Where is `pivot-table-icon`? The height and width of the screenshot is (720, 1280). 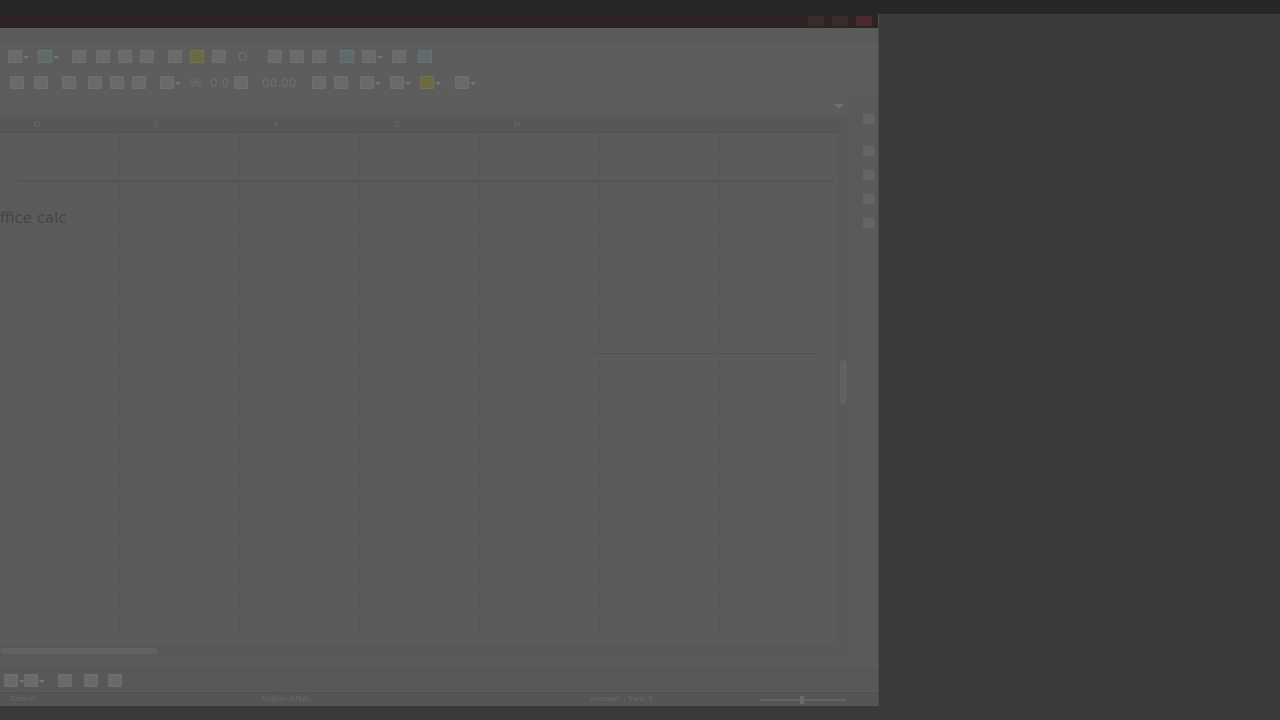 pivot-table-icon is located at coordinates (219, 56).